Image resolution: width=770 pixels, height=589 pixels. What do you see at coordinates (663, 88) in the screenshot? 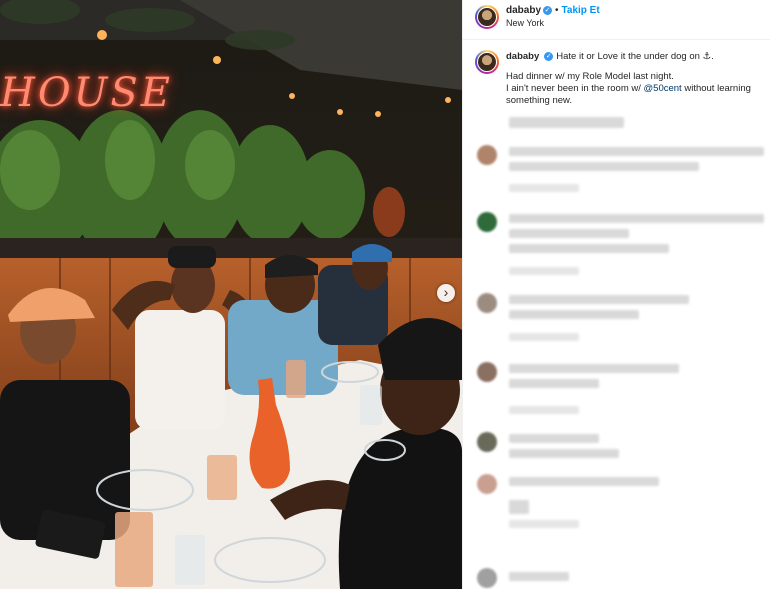
I see `mention-link: @50cent` at bounding box center [663, 88].